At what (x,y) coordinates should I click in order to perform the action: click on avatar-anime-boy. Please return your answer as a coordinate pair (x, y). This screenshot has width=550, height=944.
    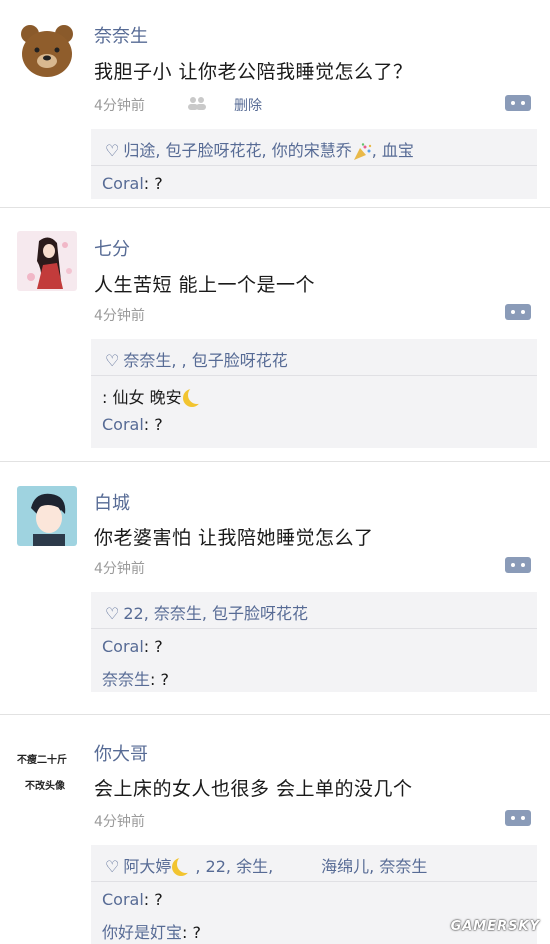
    Looking at the image, I should click on (47, 516).